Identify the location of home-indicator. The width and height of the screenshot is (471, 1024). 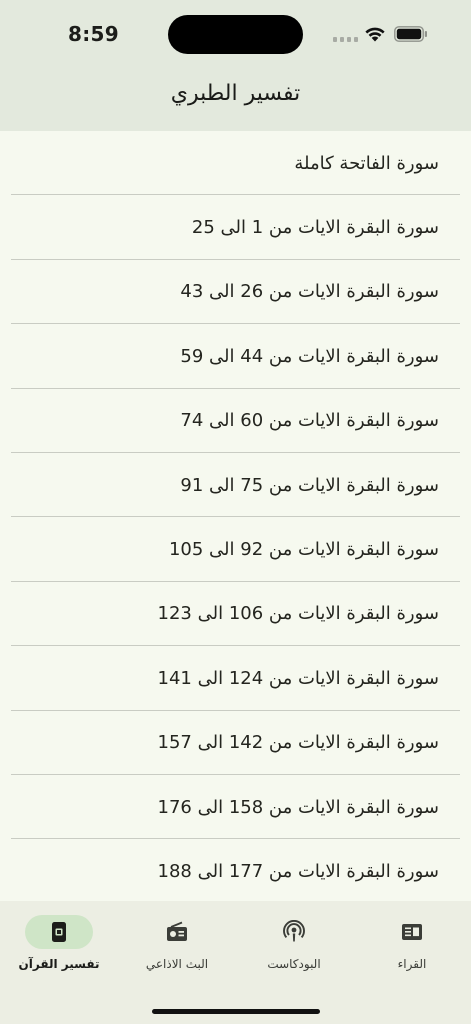
(236, 1011).